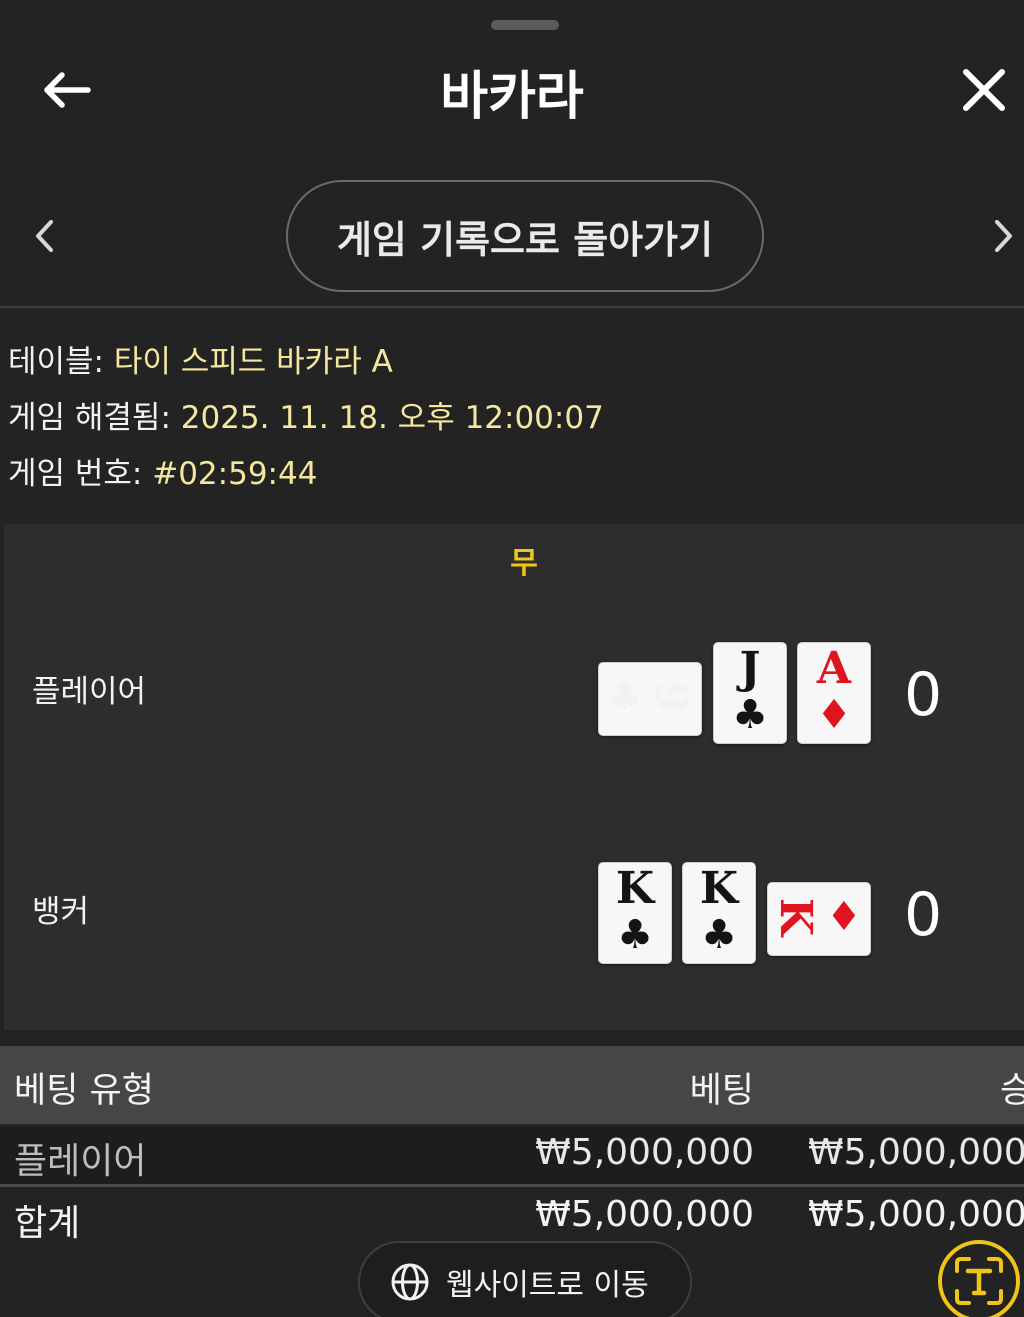 This screenshot has width=1024, height=1317. I want to click on close-icon, so click(984, 90).